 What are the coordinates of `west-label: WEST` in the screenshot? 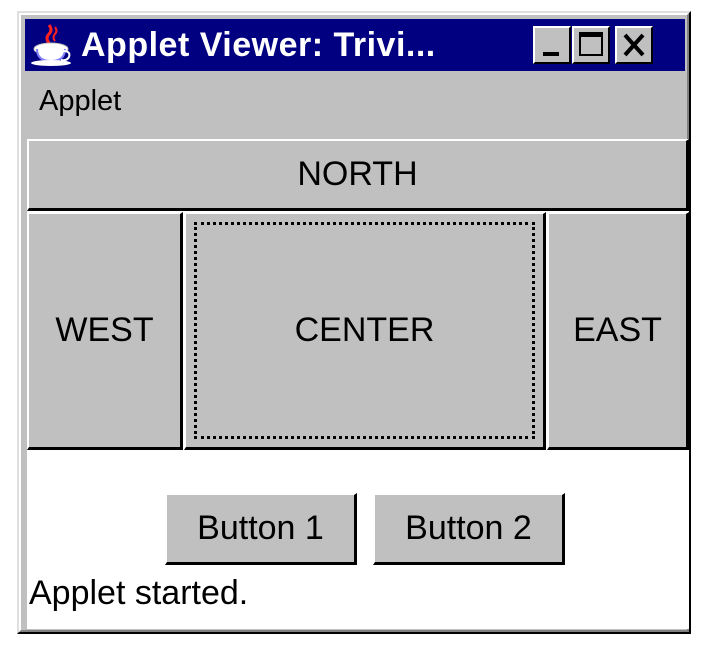 It's located at (104, 330).